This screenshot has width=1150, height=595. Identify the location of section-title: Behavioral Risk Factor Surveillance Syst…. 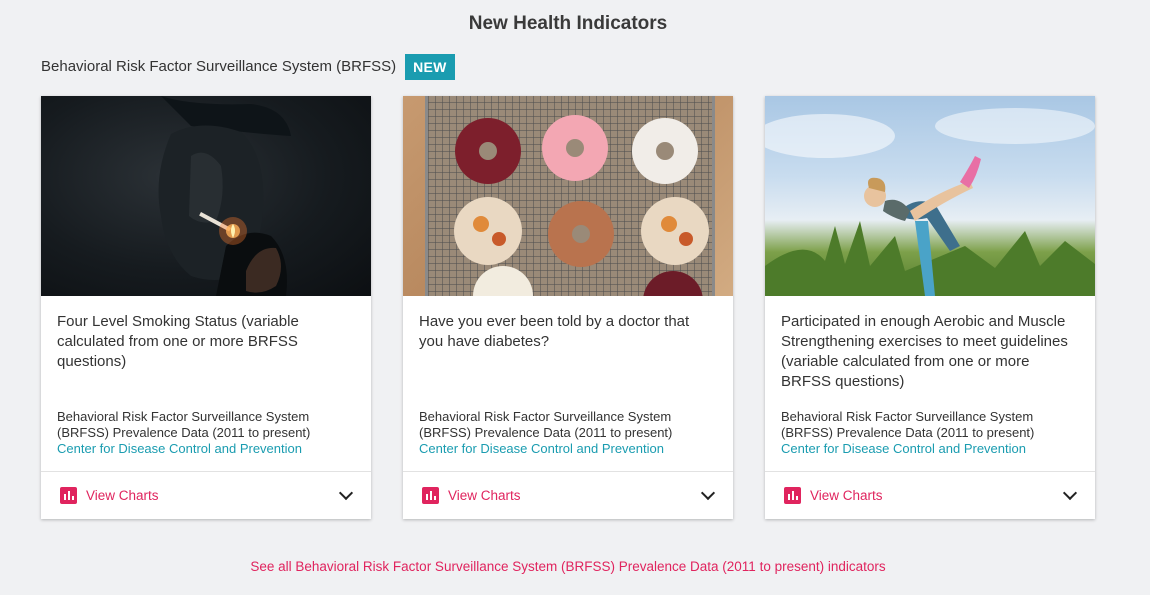
(219, 66).